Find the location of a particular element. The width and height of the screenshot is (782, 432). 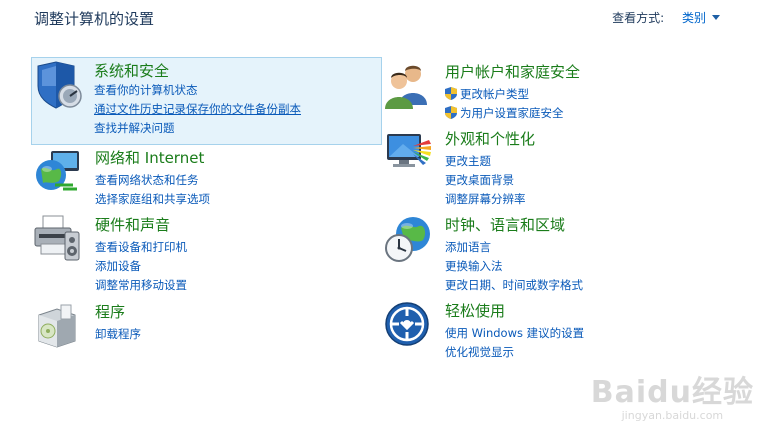

view-by-dropdown: 类别 is located at coordinates (701, 18).